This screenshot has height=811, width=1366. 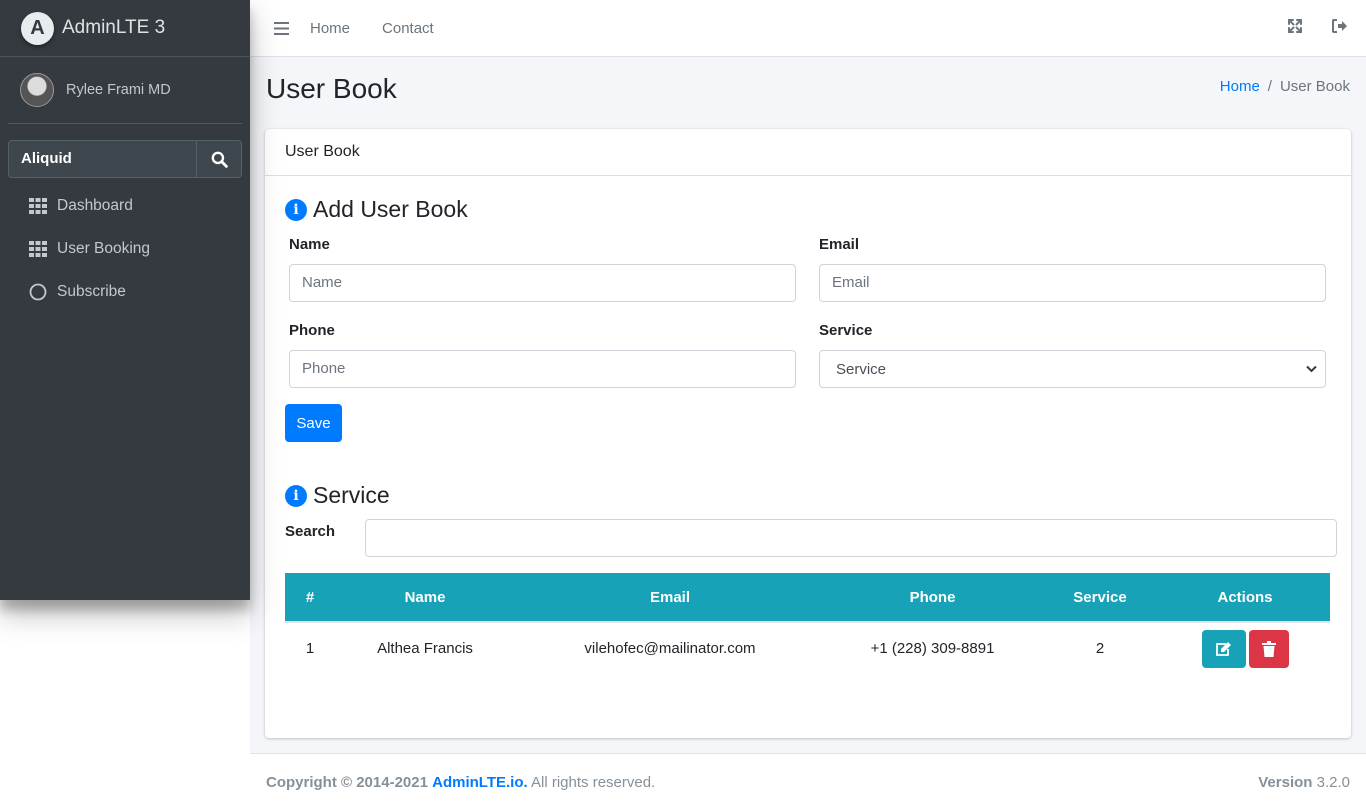 I want to click on hamburger-icon, so click(x=281, y=28).